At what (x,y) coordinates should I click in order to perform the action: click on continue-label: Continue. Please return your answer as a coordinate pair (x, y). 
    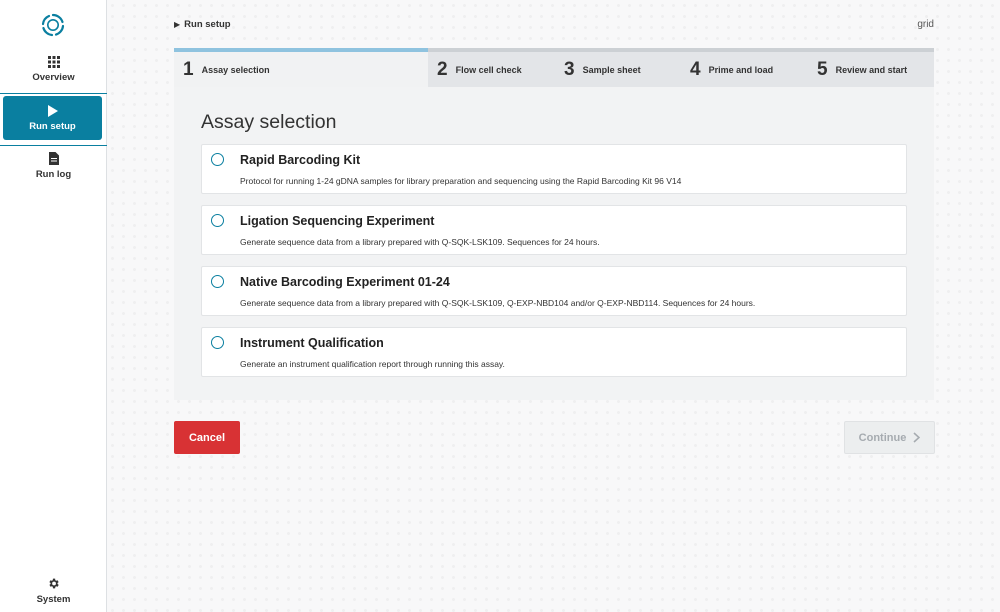
    Looking at the image, I should click on (882, 437).